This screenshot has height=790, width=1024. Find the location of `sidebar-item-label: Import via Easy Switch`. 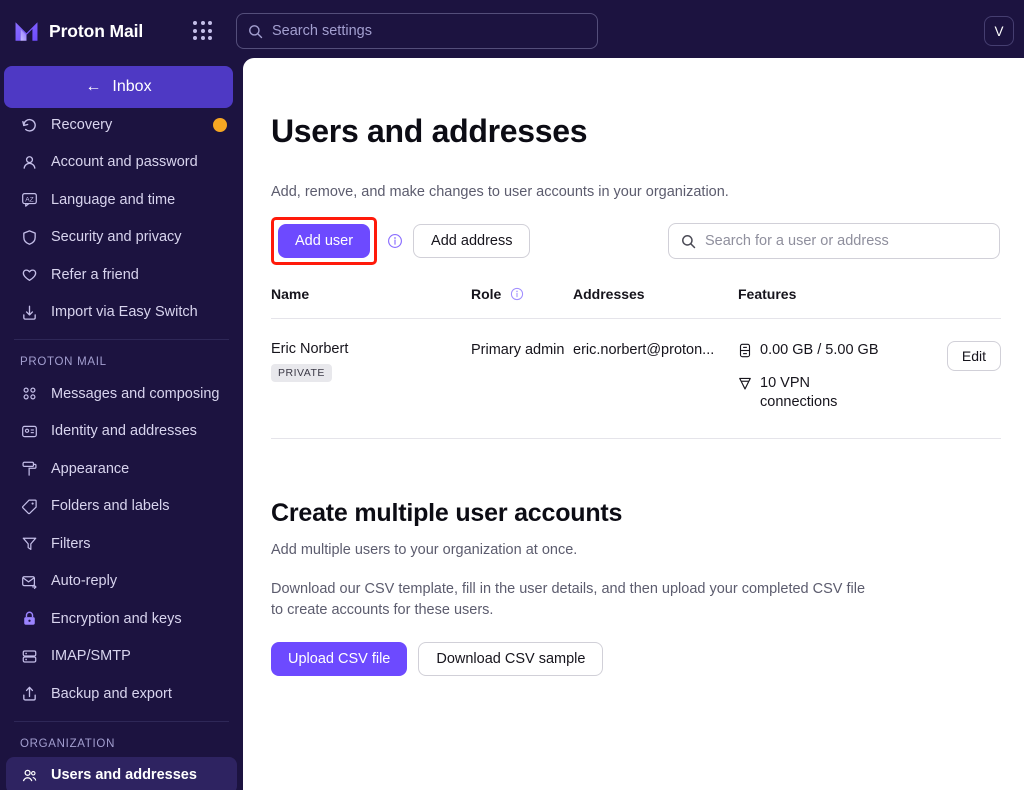

sidebar-item-label: Import via Easy Switch is located at coordinates (124, 312).